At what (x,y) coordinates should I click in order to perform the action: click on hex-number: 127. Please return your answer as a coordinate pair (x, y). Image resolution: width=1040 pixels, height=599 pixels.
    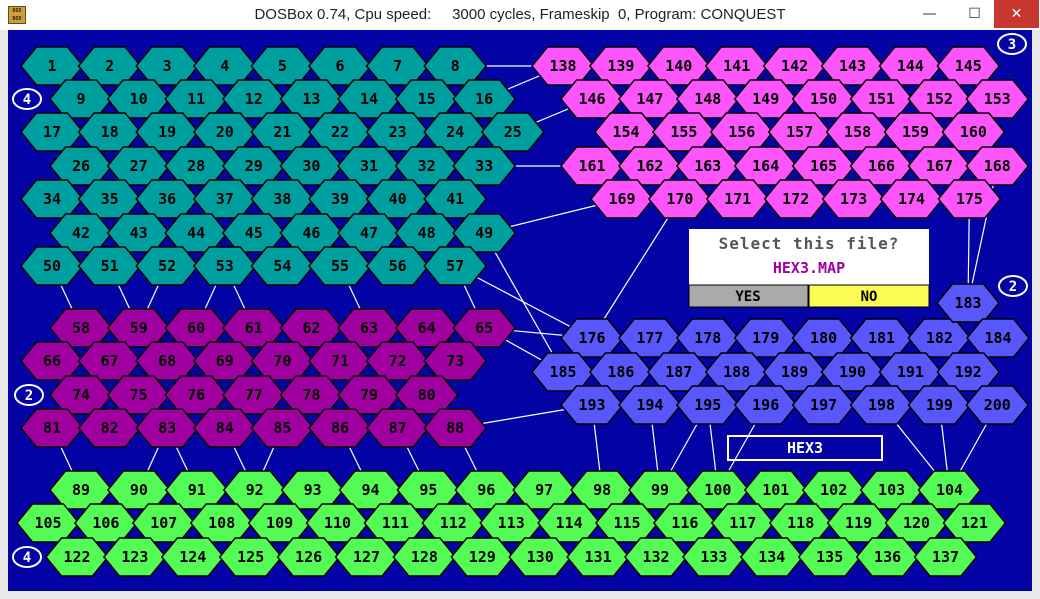
    Looking at the image, I should click on (366, 557).